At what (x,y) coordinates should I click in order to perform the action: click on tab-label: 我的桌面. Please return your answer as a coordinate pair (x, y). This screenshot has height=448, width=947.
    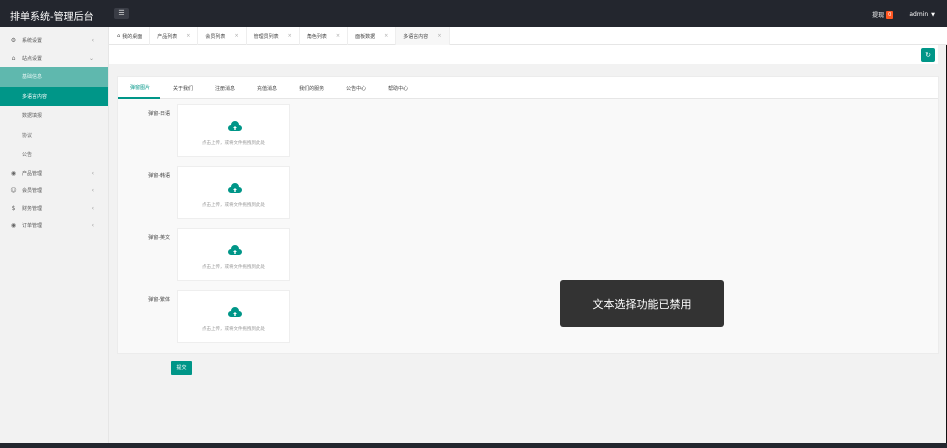
    Looking at the image, I should click on (132, 36).